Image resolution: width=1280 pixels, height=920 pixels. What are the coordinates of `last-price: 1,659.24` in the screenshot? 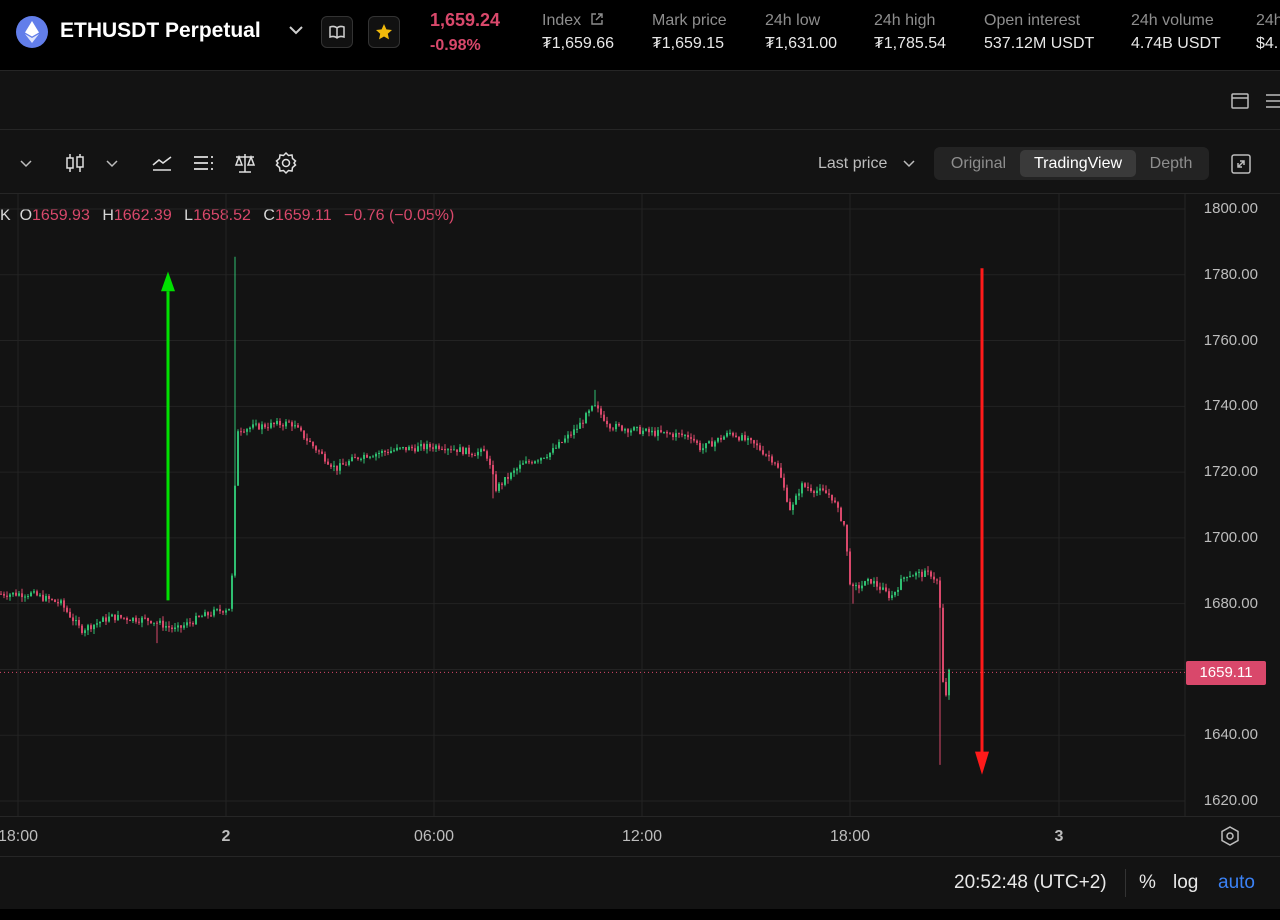 It's located at (465, 20).